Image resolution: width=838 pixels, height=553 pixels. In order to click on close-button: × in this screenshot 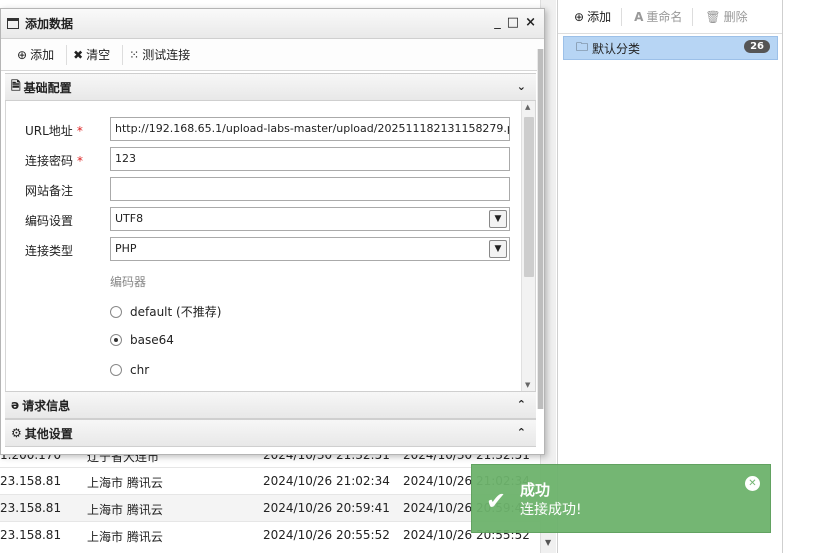, I will do `click(530, 22)`.